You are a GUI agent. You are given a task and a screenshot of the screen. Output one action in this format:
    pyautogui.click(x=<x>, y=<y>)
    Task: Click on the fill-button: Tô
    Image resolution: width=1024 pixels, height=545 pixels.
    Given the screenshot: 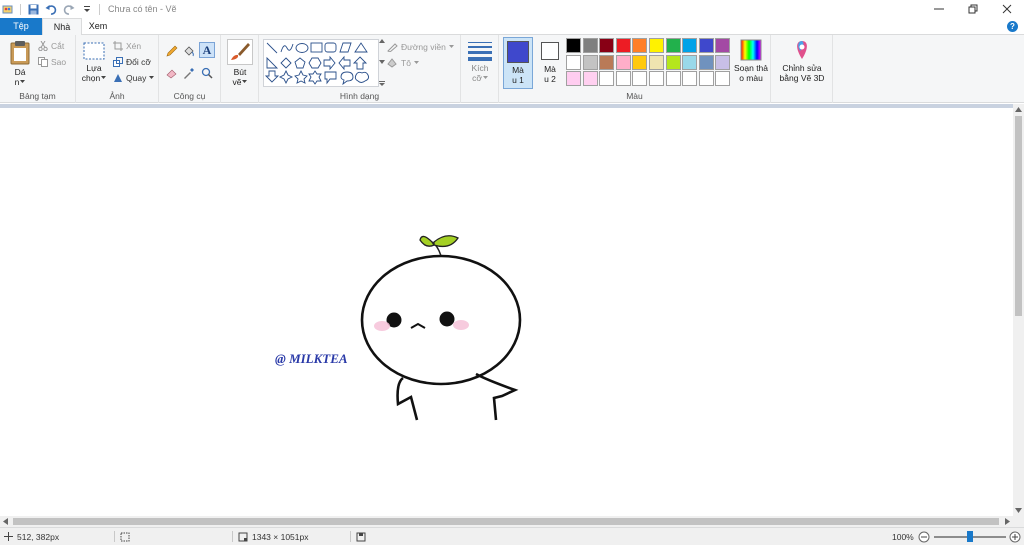 What is the action you would take?
    pyautogui.click(x=403, y=62)
    